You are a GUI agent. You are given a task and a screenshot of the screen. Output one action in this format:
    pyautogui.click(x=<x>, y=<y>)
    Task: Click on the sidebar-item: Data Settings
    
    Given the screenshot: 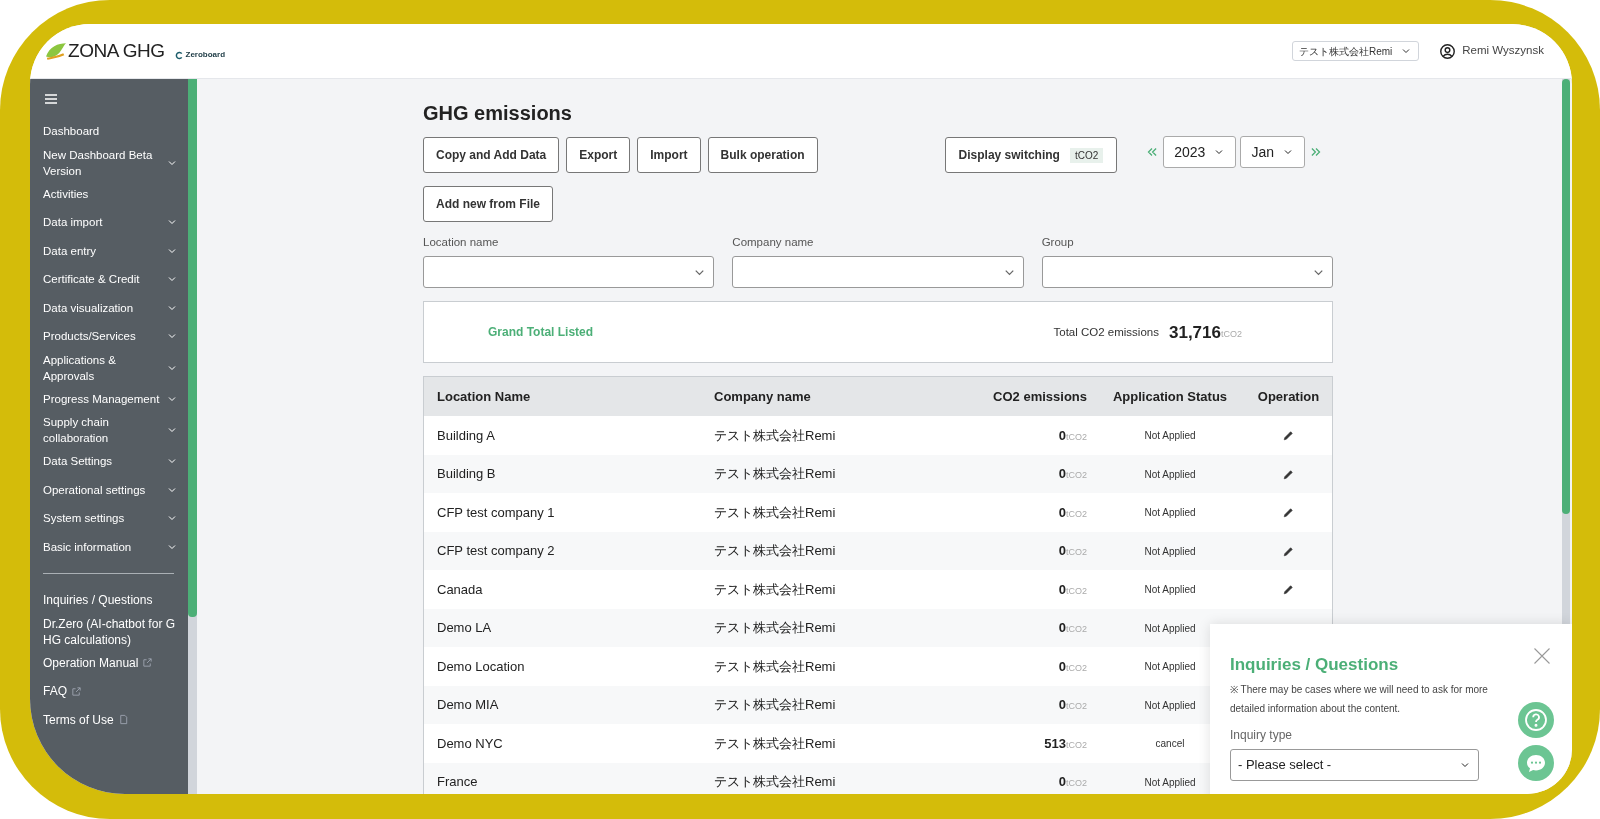 What is the action you would take?
    pyautogui.click(x=110, y=461)
    